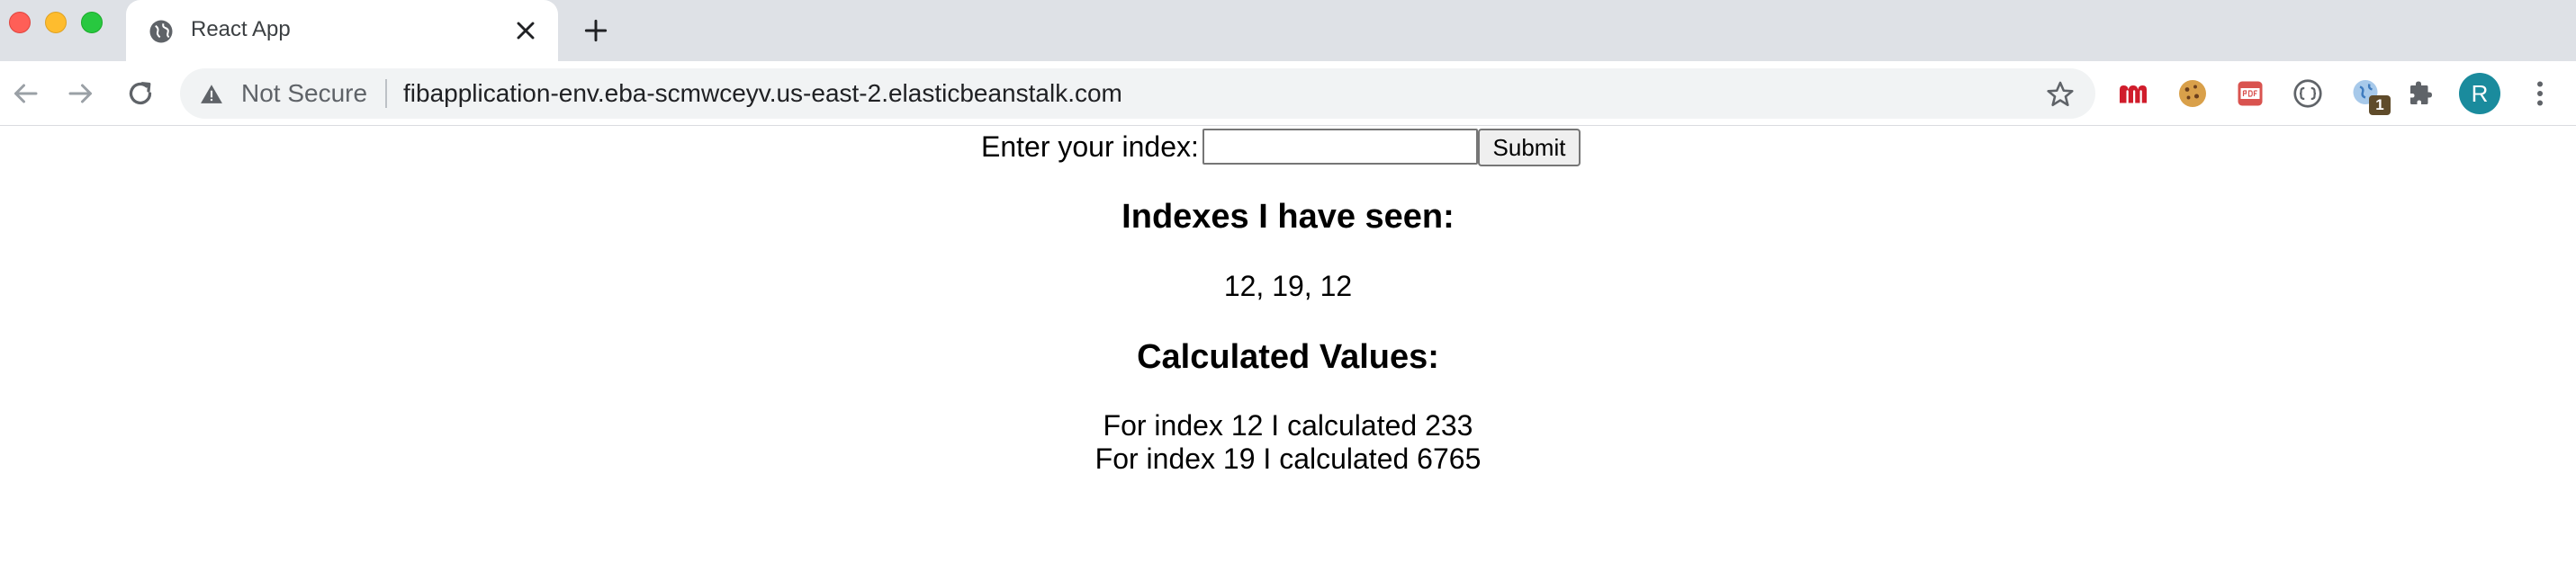  What do you see at coordinates (241, 29) in the screenshot?
I see `tab-title: React App` at bounding box center [241, 29].